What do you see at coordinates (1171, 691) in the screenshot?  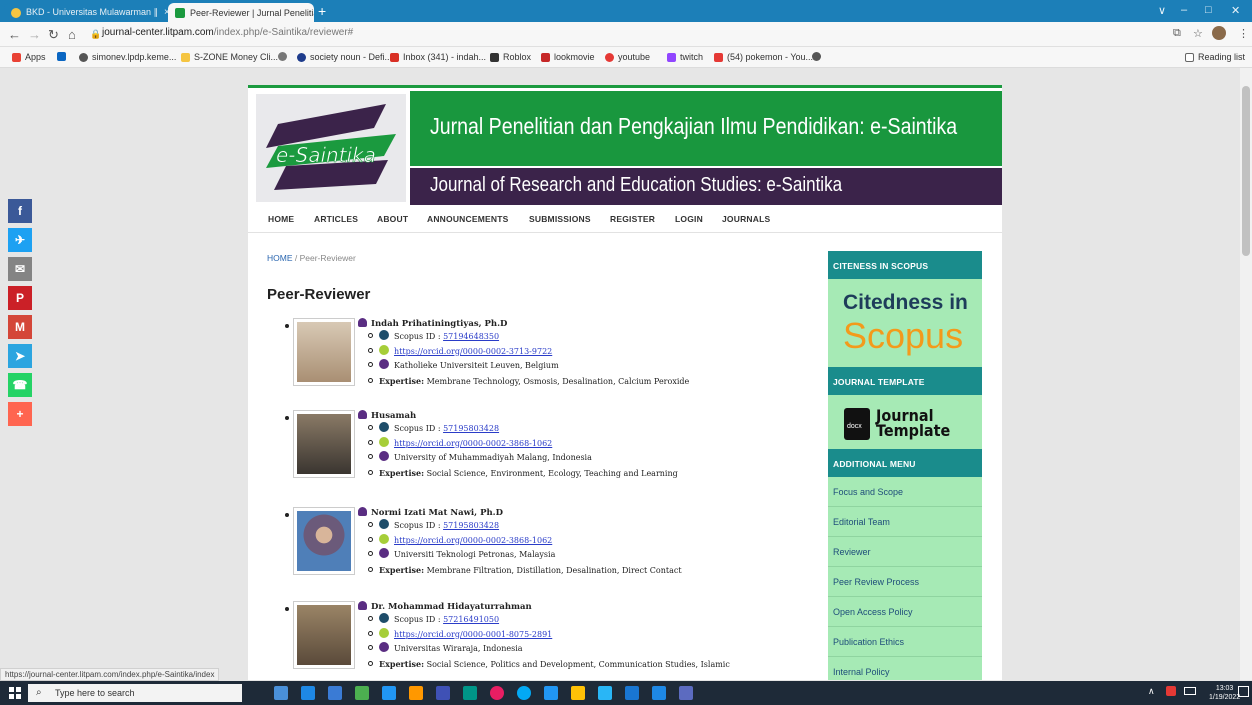 I see `tray-app-icon` at bounding box center [1171, 691].